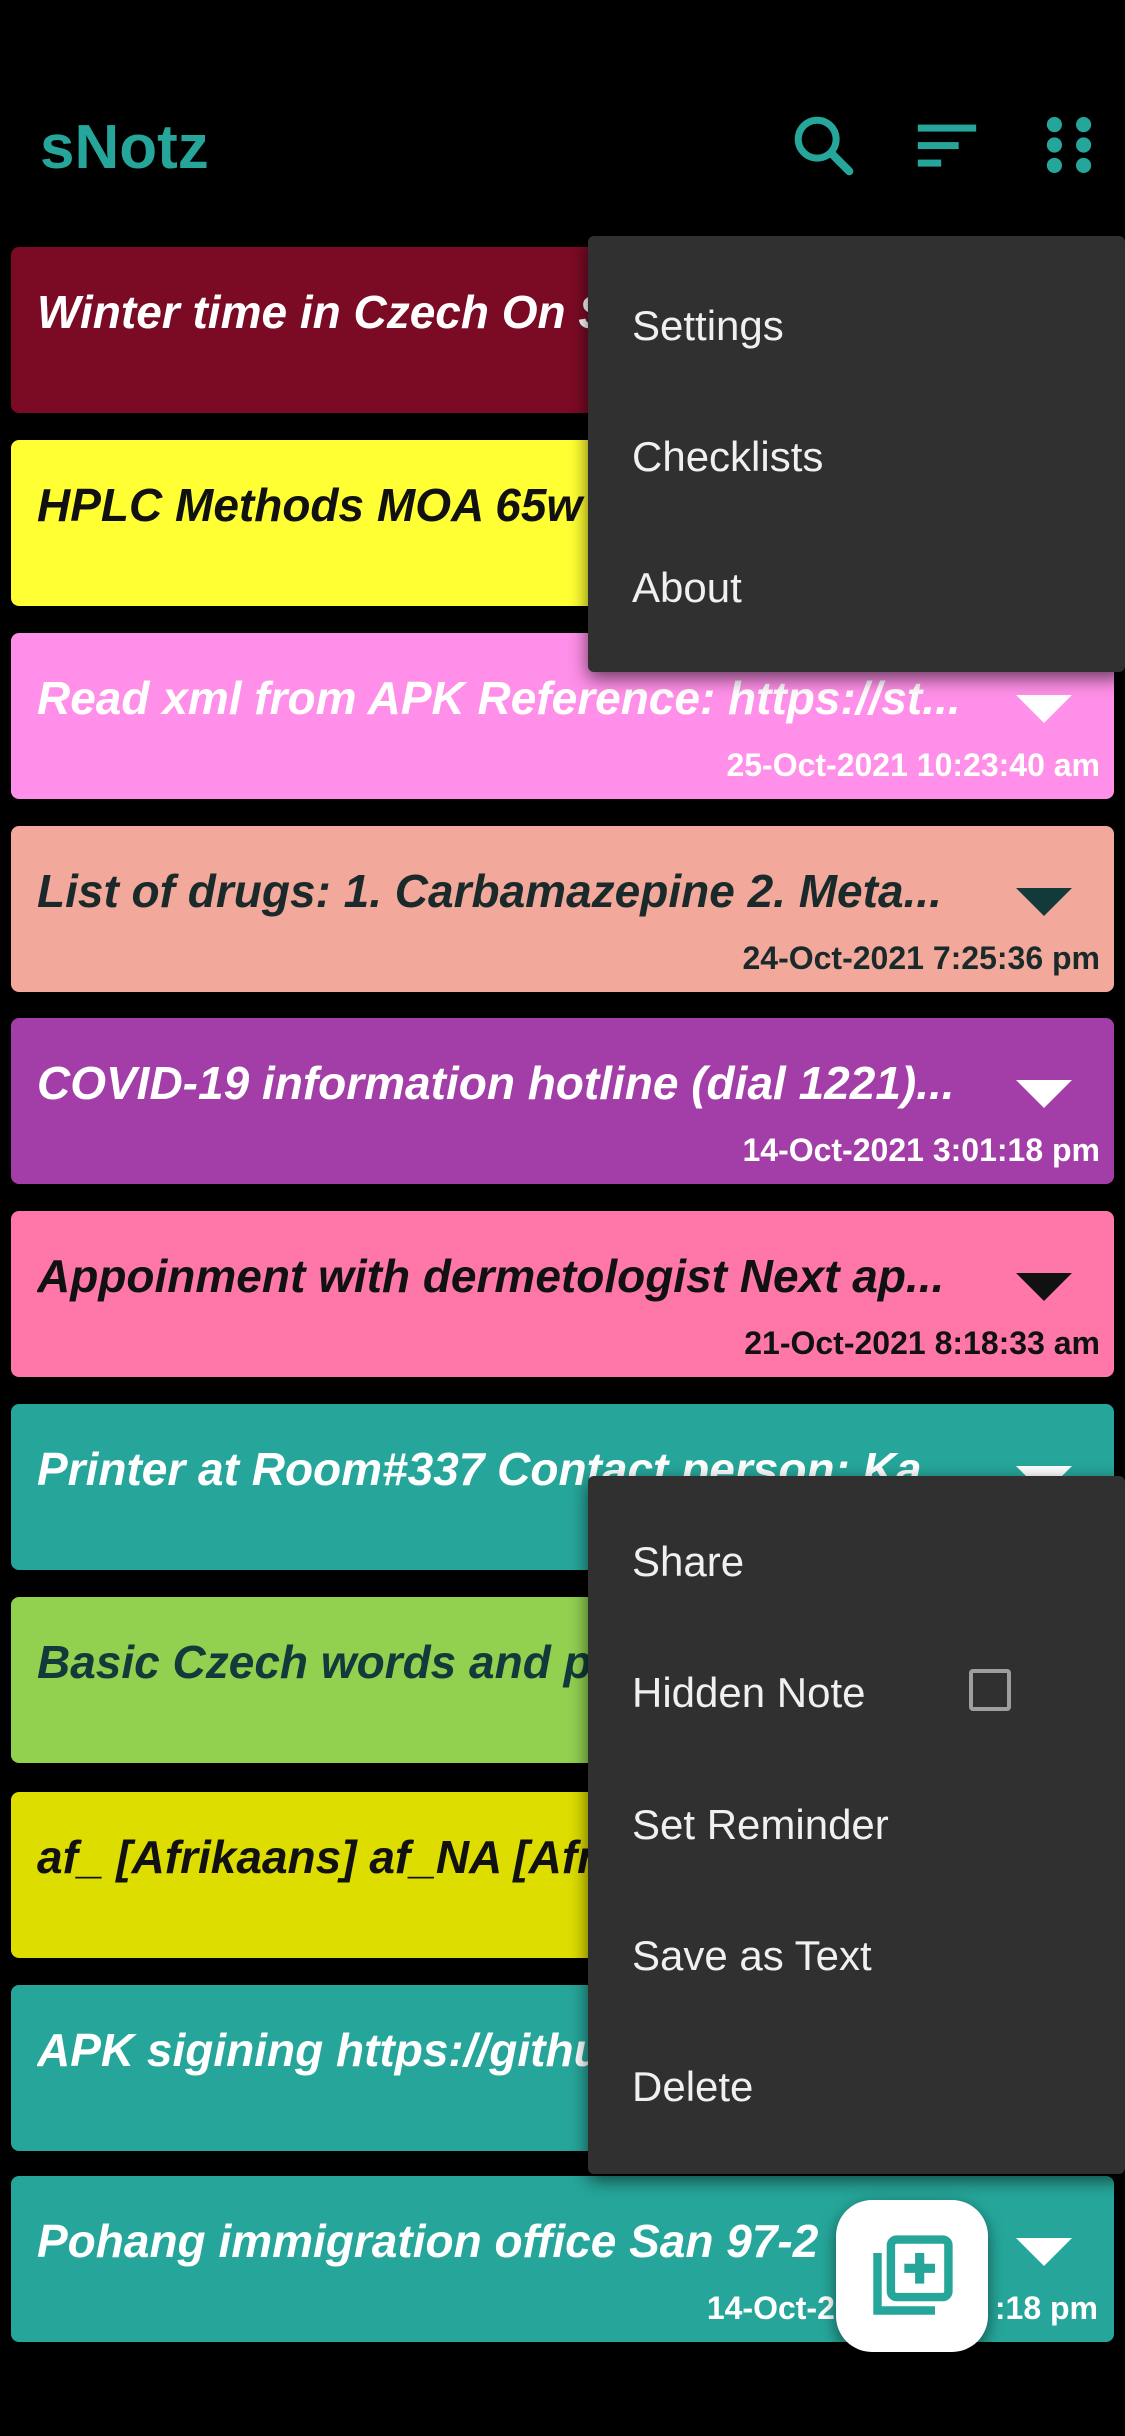 The image size is (1125, 2436). Describe the element at coordinates (760, 1825) in the screenshot. I see `menu-item-set-reminder: Set Reminder` at that location.